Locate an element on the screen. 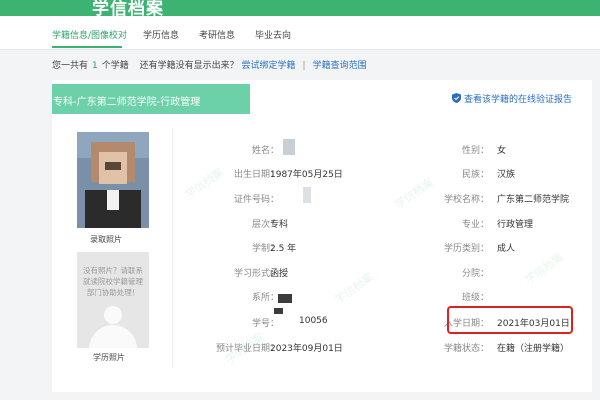 The image size is (600, 400). record-summary-line: 您一共有 1 个学籍 还有学籍没有显示出来？ 尝试绑定学籍 | 学籍查询范围 is located at coordinates (209, 64).